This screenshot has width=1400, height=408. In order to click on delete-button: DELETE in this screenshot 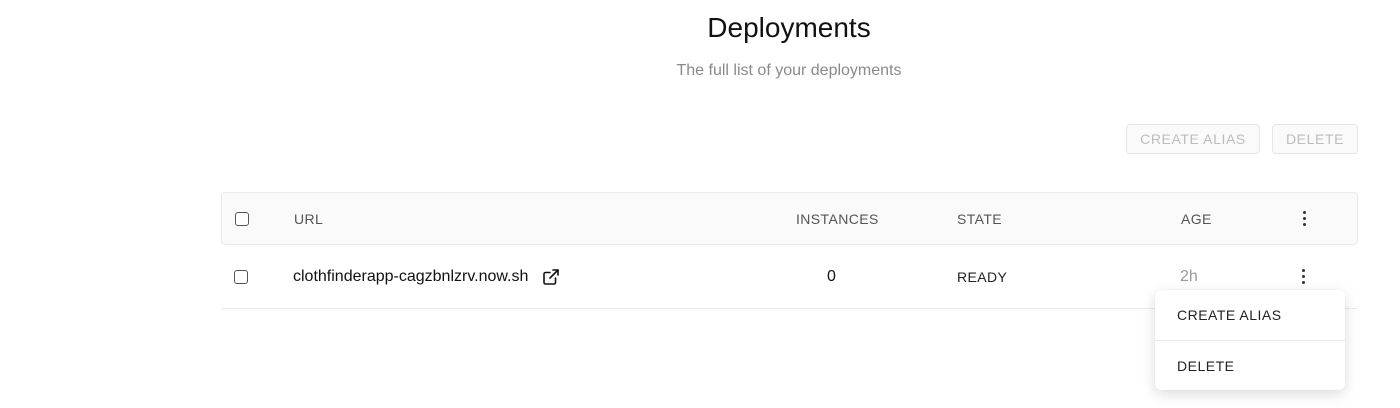, I will do `click(1315, 139)`.